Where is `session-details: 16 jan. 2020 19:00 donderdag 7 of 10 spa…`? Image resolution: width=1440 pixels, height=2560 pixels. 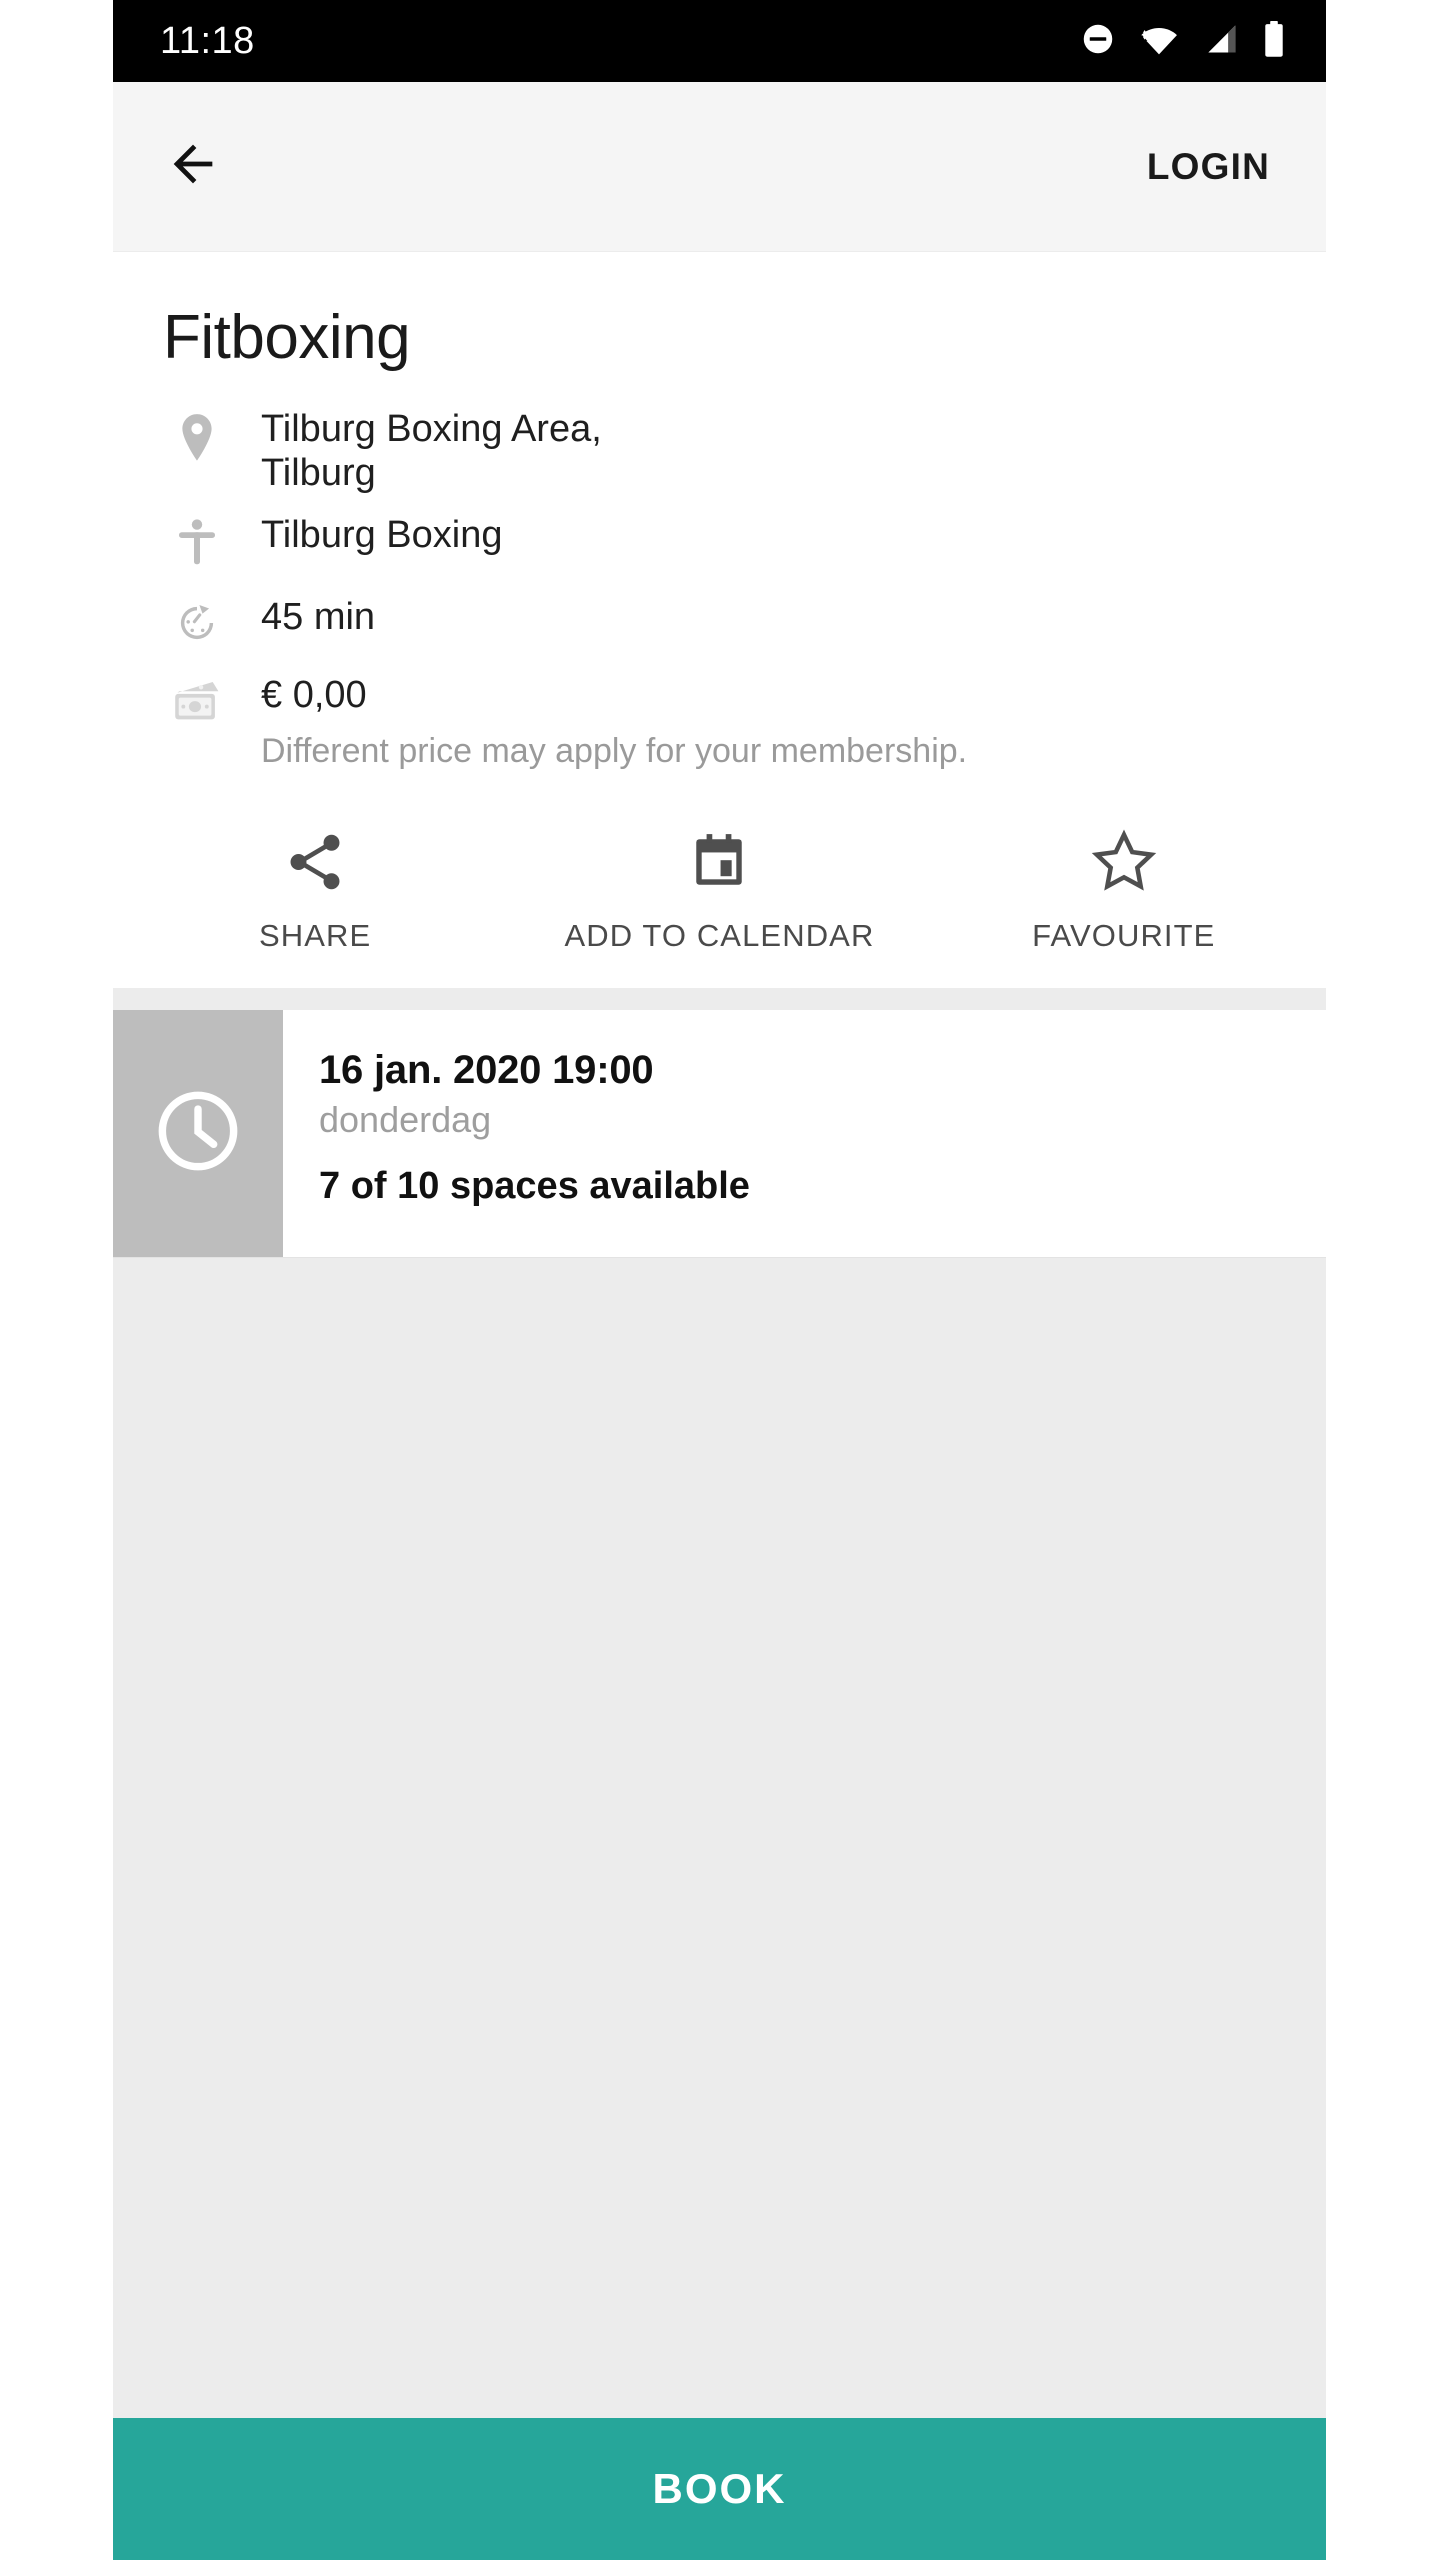 session-details: 16 jan. 2020 19:00 donderdag 7 of 10 spa… is located at coordinates (804, 1133).